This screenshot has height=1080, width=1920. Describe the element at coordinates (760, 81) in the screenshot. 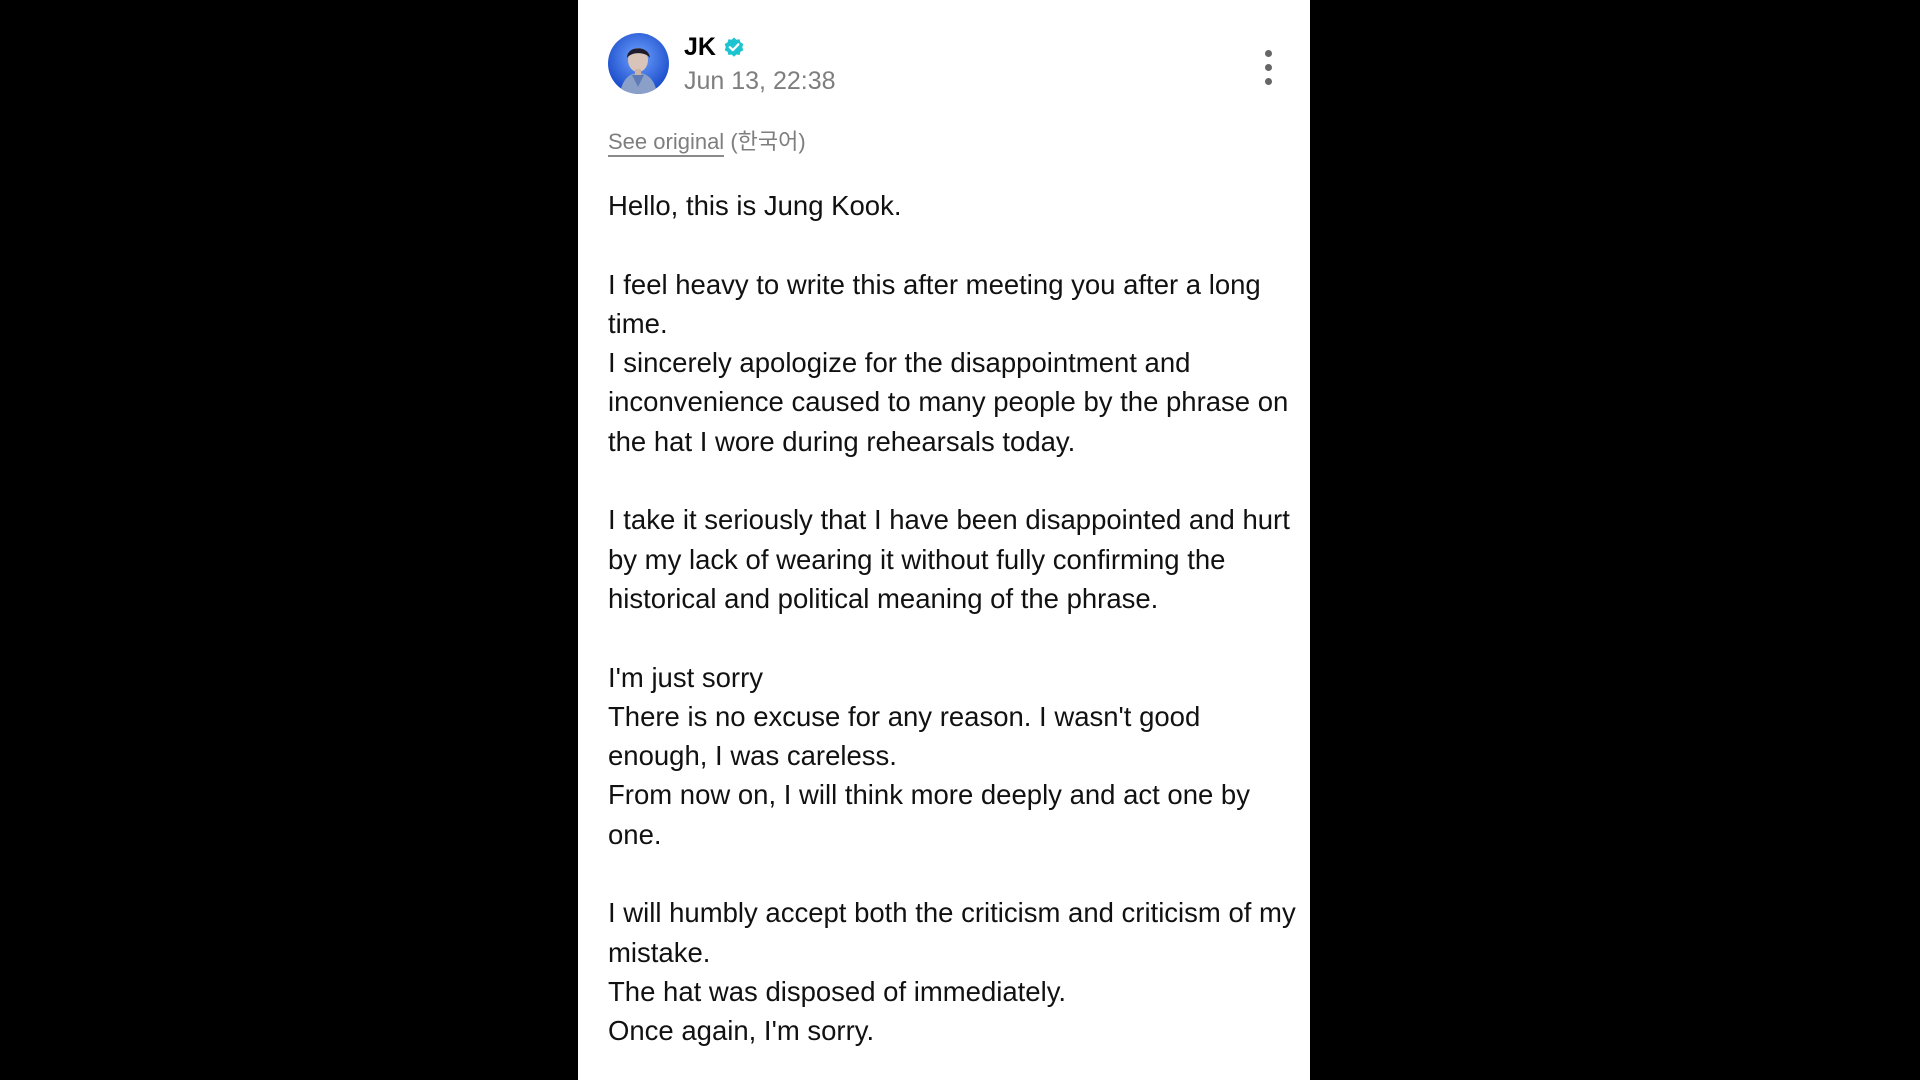

I see `post-timestamp: Jun 13, 22:38` at that location.